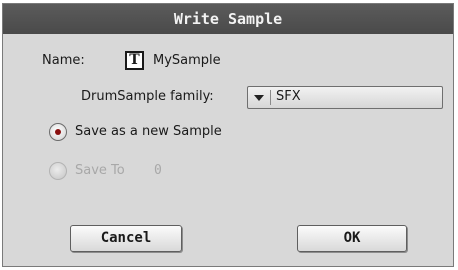  I want to click on dialog-title: Write Sample, so click(228, 19).